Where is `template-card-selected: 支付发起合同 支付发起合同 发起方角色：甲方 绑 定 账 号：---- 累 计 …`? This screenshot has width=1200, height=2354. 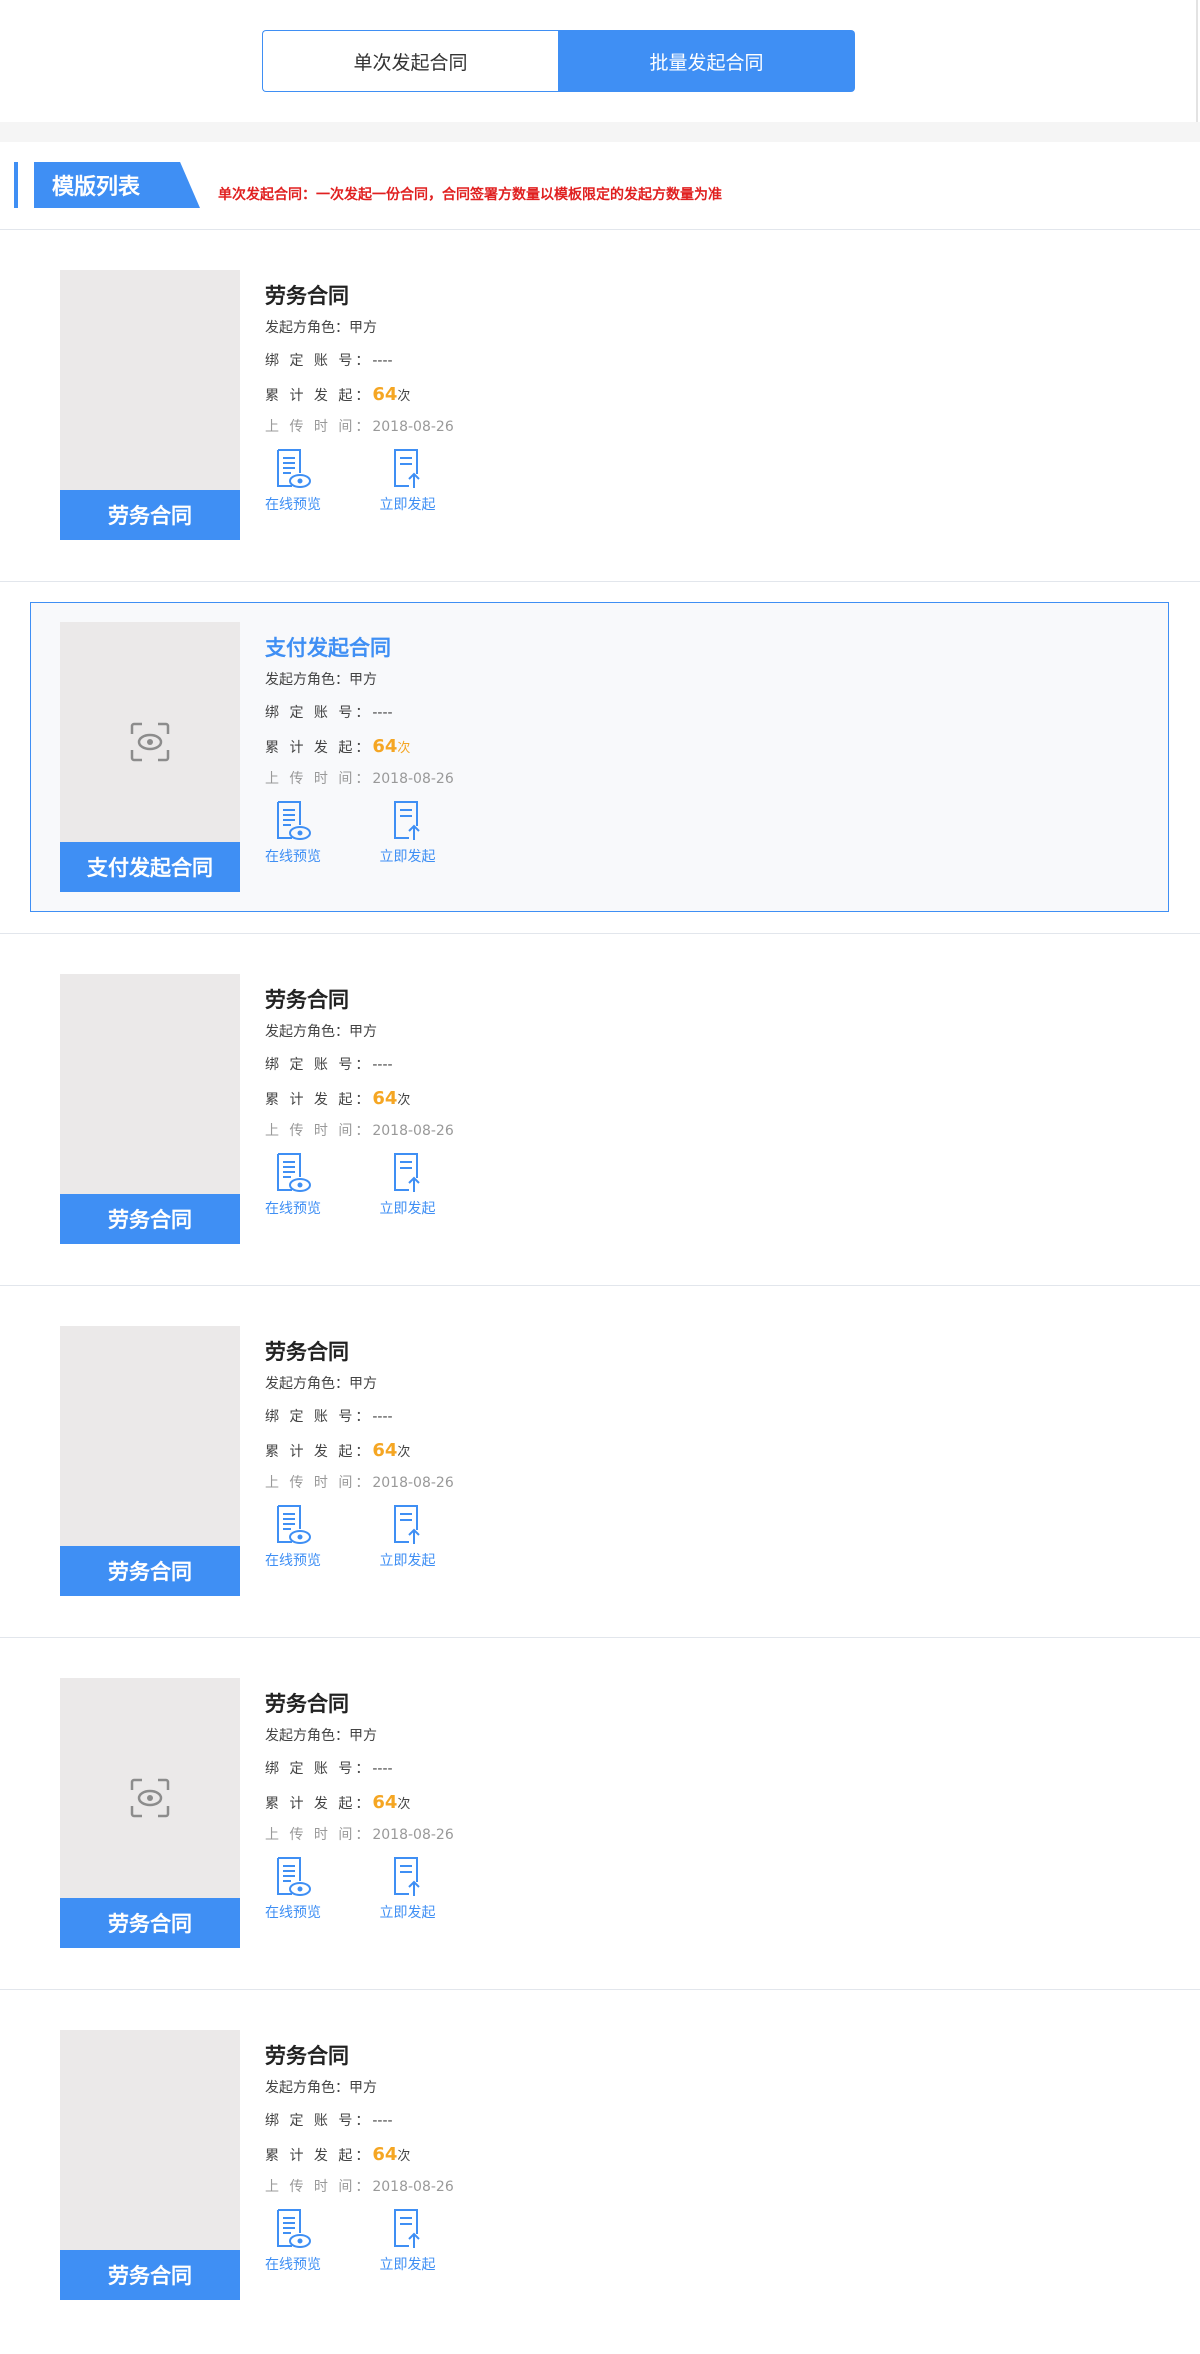
template-card-selected: 支付发起合同 支付发起合同 发起方角色：甲方 绑 定 账 号：---- 累 计 … is located at coordinates (599, 757).